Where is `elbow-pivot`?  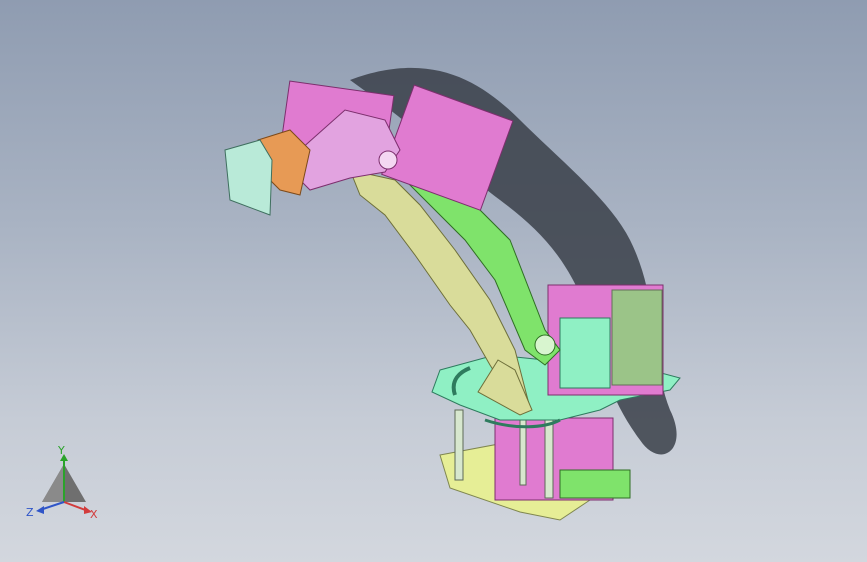 elbow-pivot is located at coordinates (388, 160).